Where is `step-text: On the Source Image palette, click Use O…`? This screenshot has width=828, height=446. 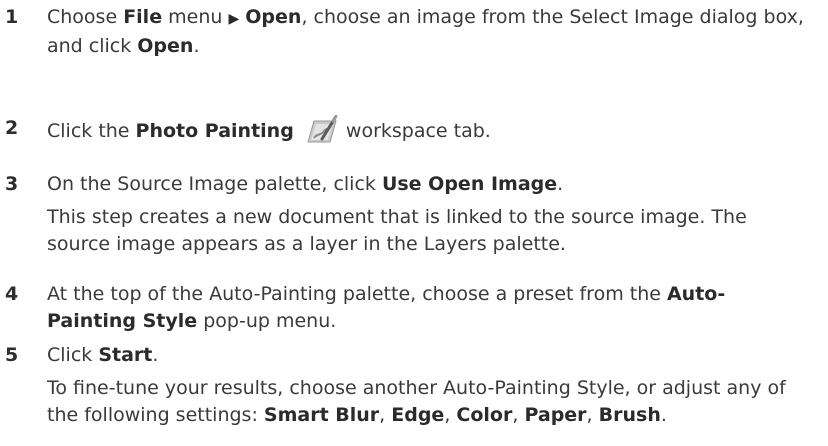
step-text: On the Source Image palette, click Use O… is located at coordinates (305, 184).